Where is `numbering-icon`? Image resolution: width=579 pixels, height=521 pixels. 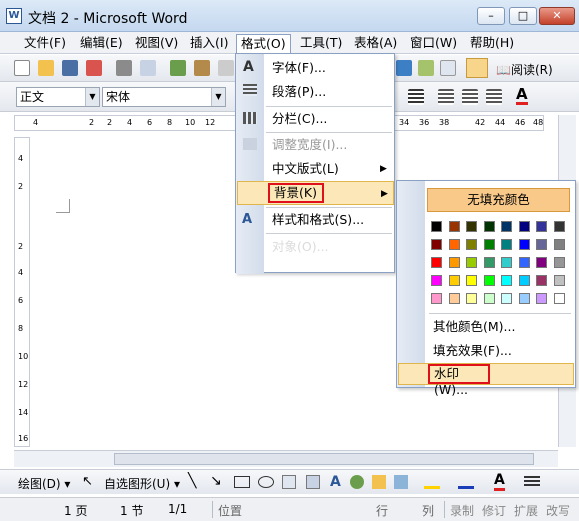 numbering-icon is located at coordinates (446, 97).